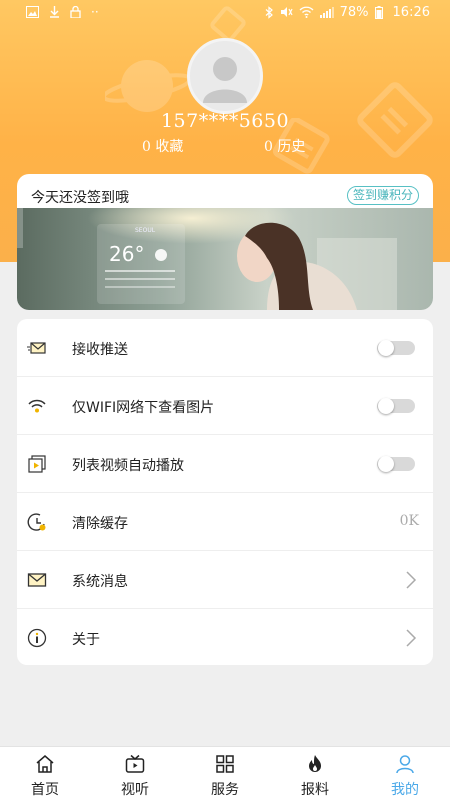 The height and width of the screenshot is (800, 450). What do you see at coordinates (37, 406) in the screenshot?
I see `wifi-icon` at bounding box center [37, 406].